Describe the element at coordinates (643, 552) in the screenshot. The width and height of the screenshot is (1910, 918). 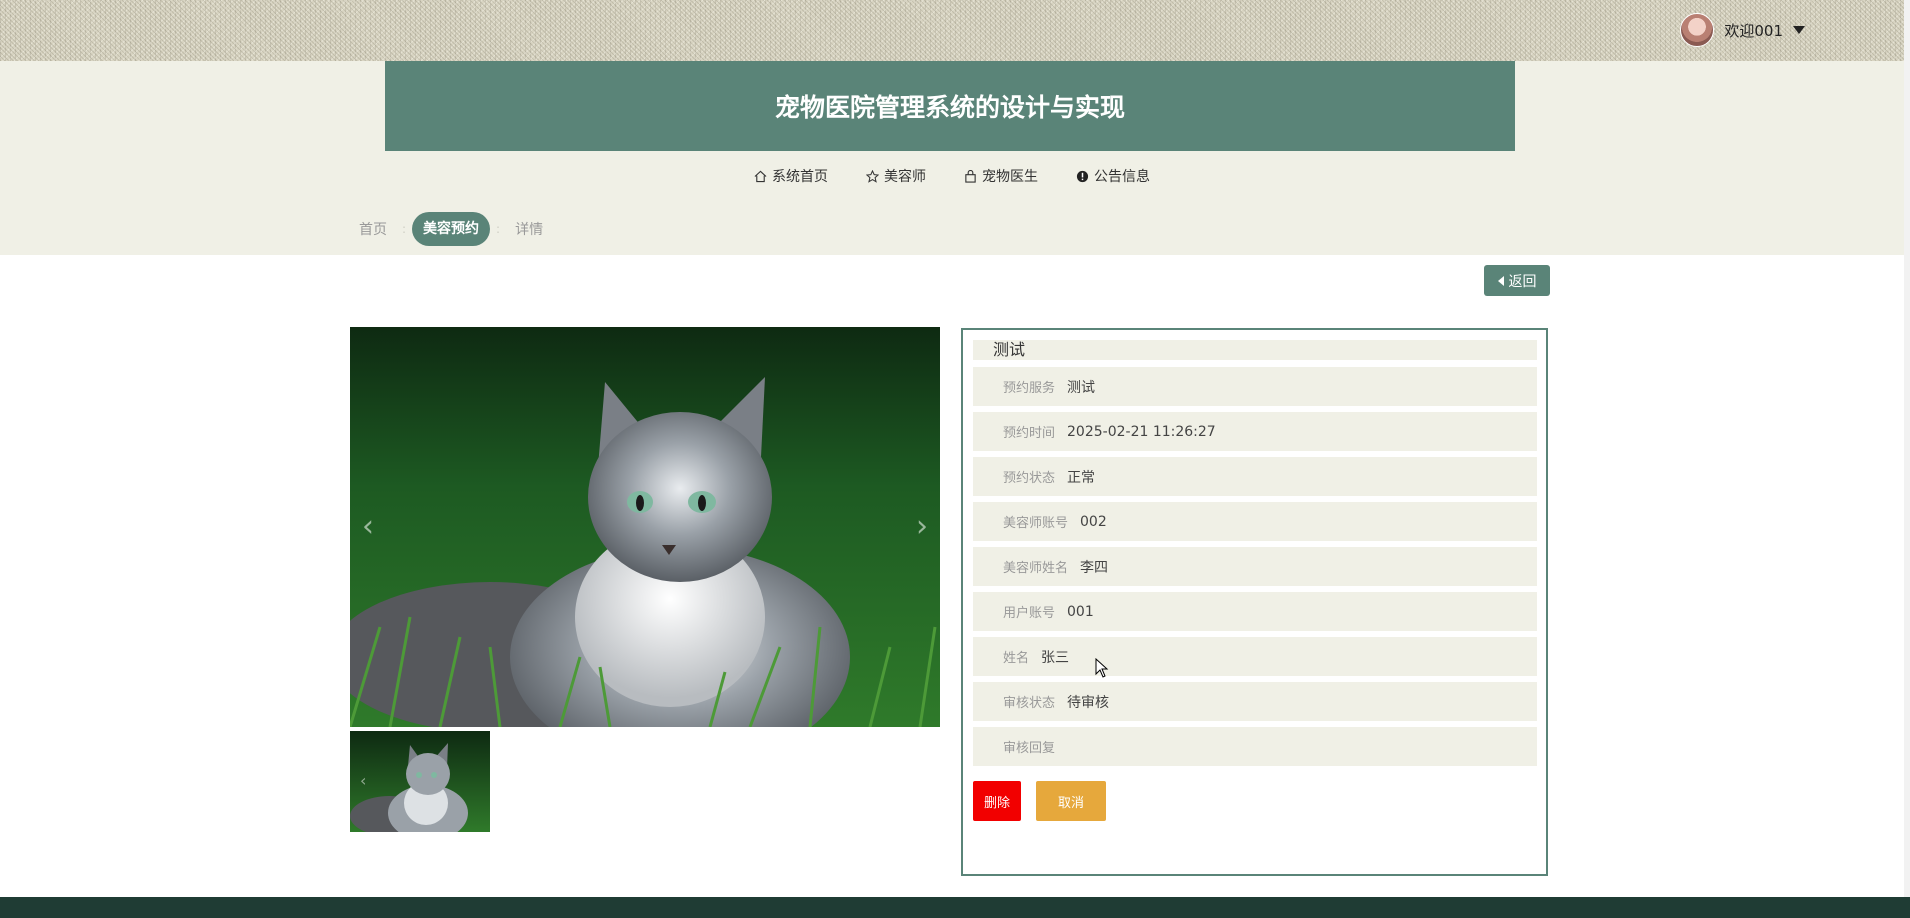
I see `cat-photo` at that location.